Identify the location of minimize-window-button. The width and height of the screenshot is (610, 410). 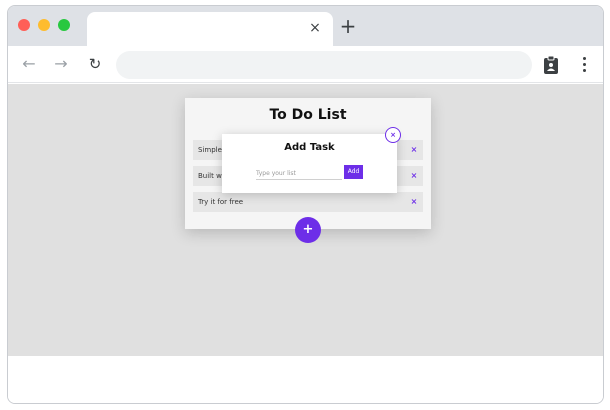
(44, 25).